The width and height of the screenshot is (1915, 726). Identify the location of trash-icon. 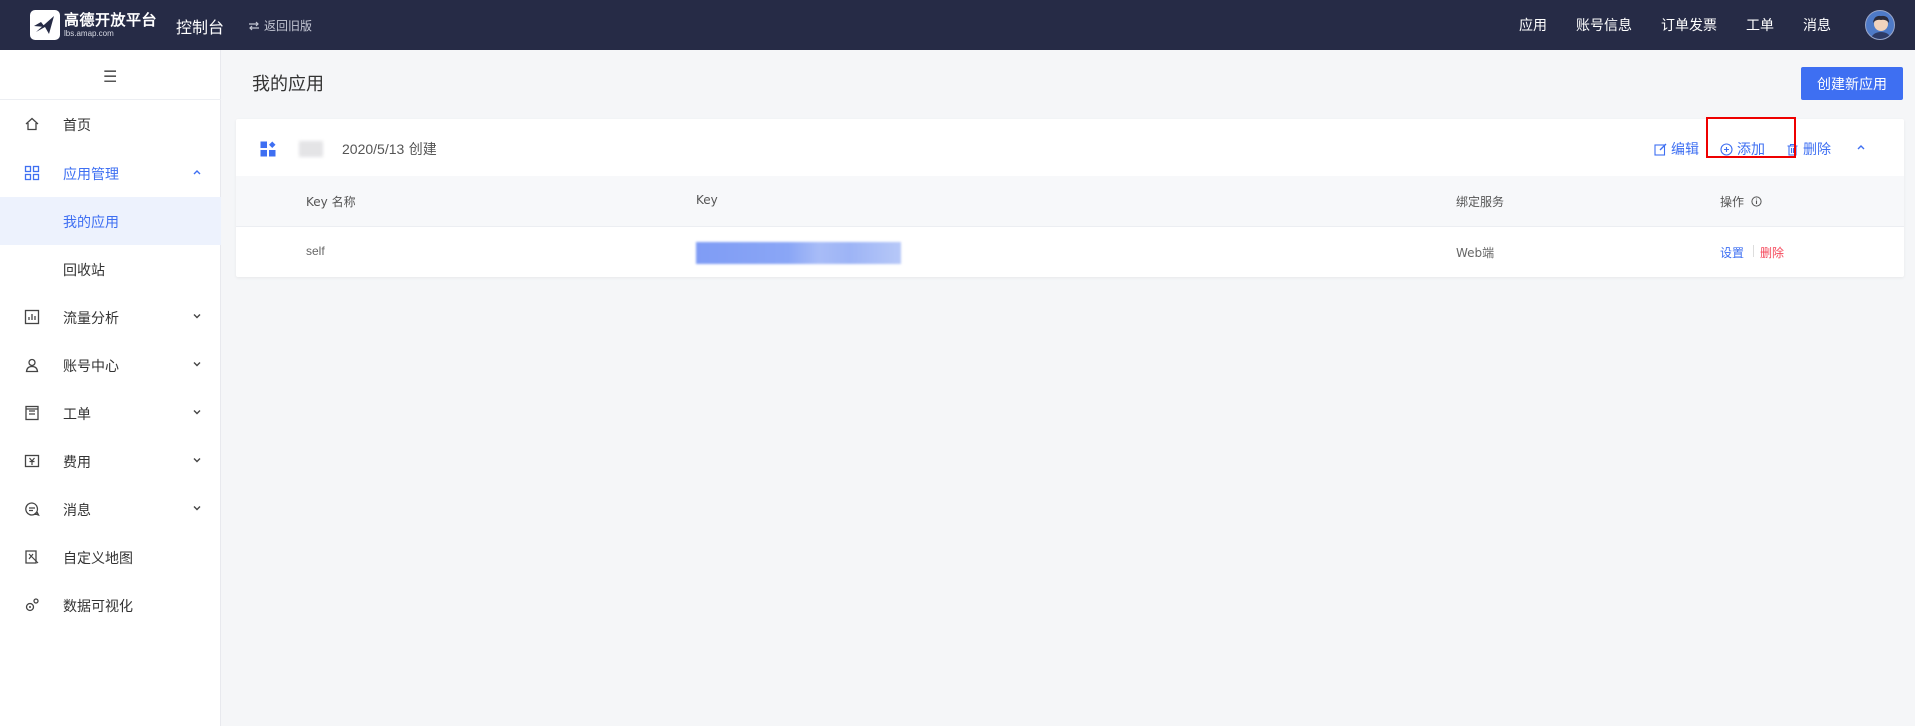
(1792, 149).